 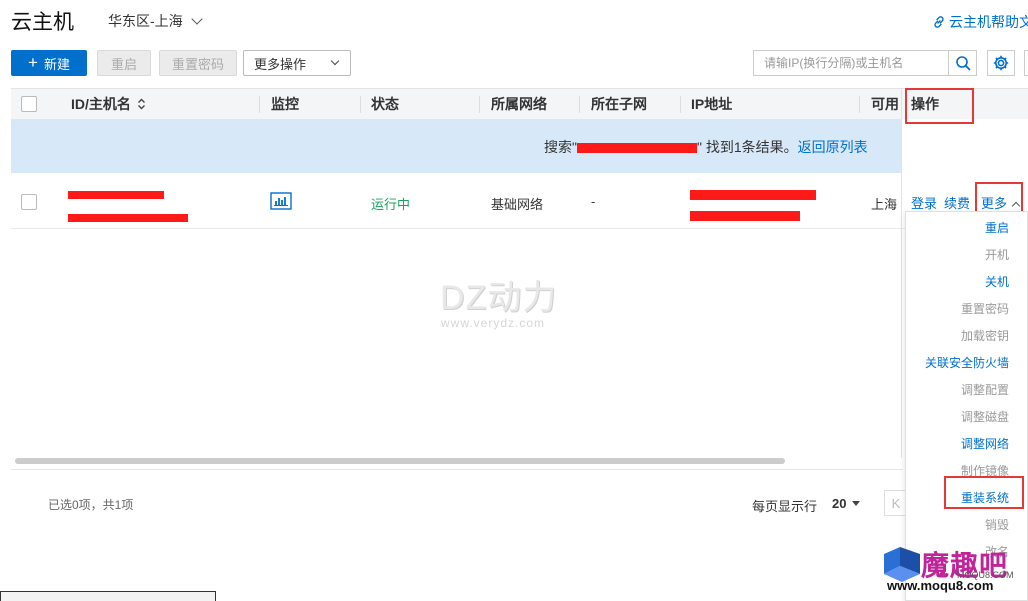 What do you see at coordinates (456, 146) in the screenshot?
I see `search-result-notice: 搜索" " 找到1条结果。返回原列表` at bounding box center [456, 146].